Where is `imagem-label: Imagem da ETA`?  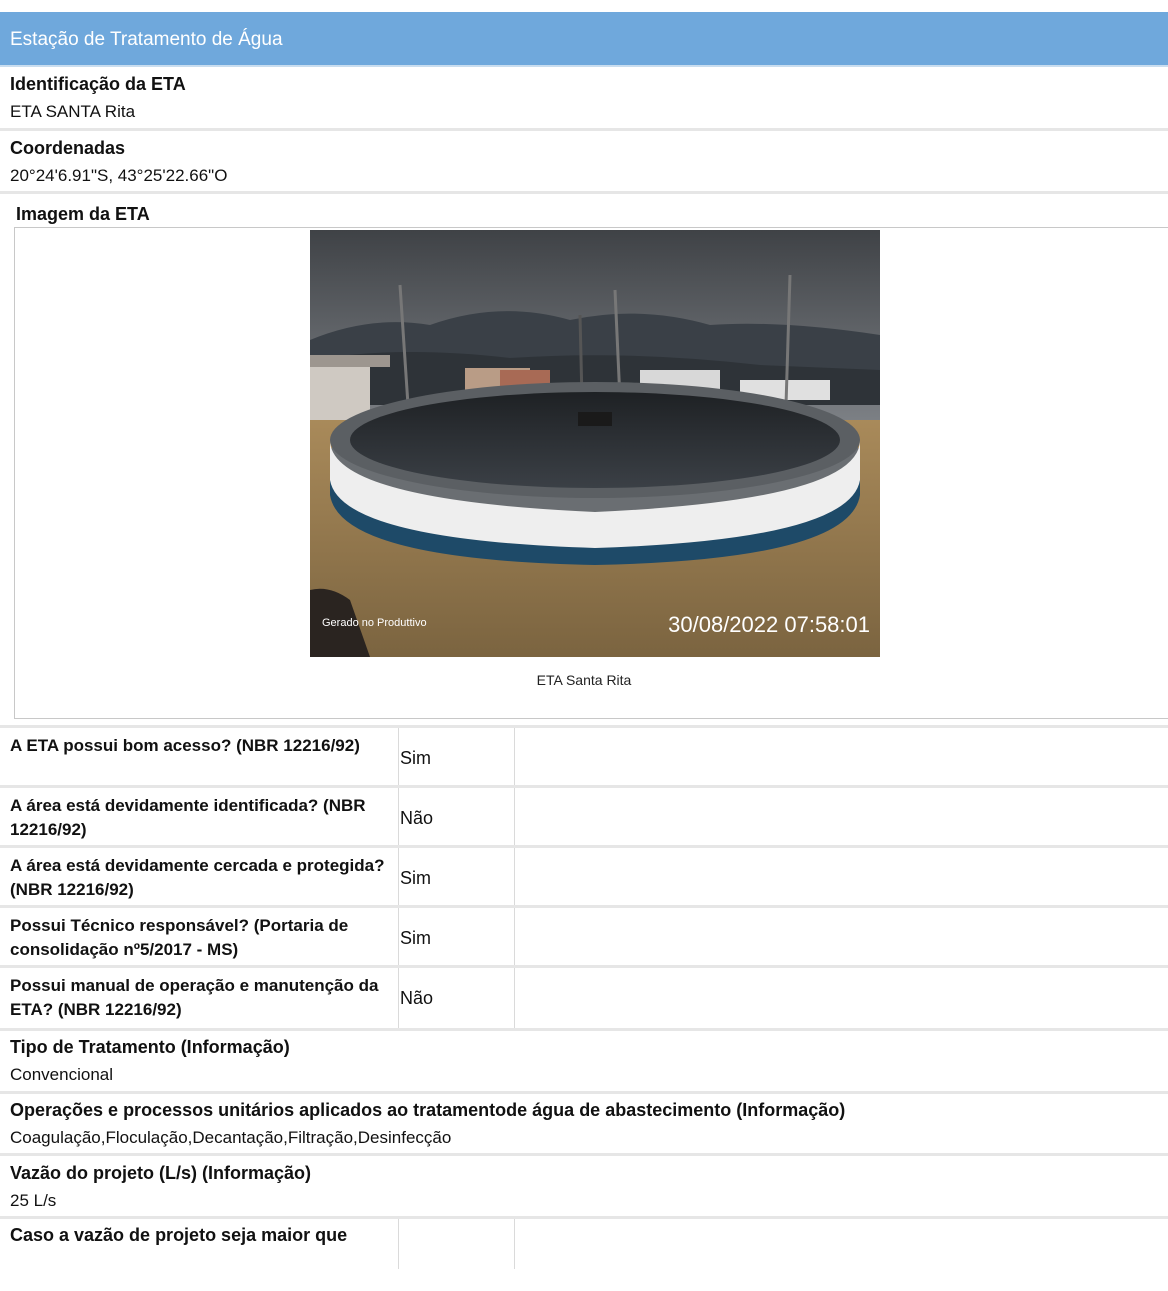 imagem-label: Imagem da ETA is located at coordinates (83, 214).